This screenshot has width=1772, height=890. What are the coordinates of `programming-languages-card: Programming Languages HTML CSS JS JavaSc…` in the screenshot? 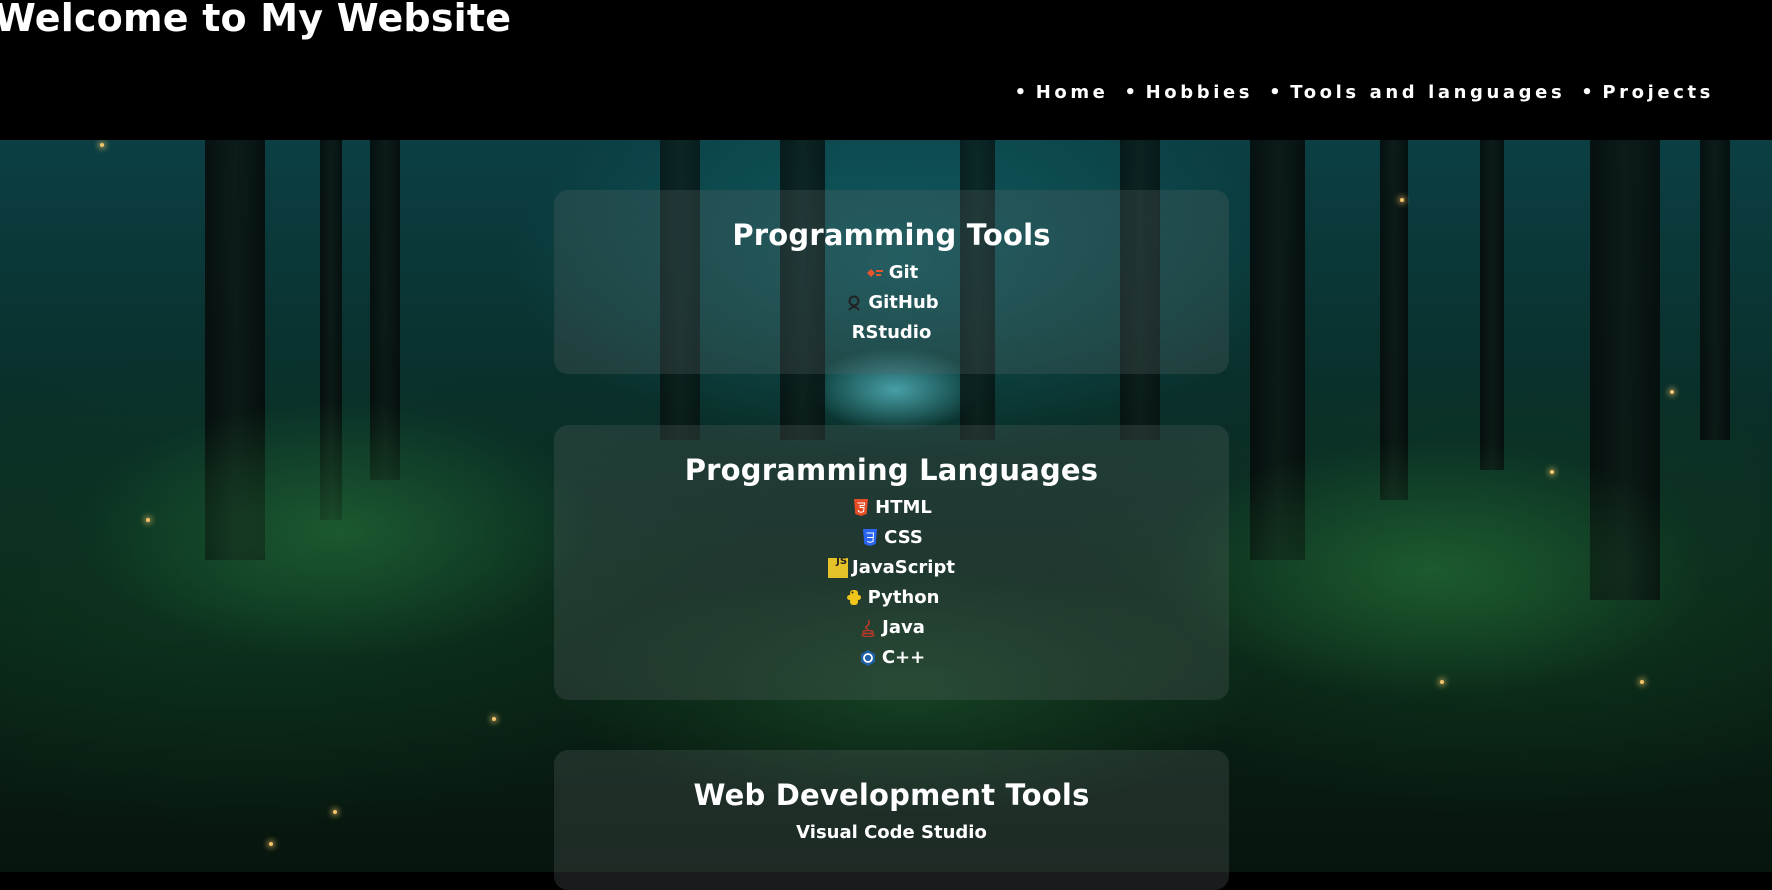 It's located at (891, 562).